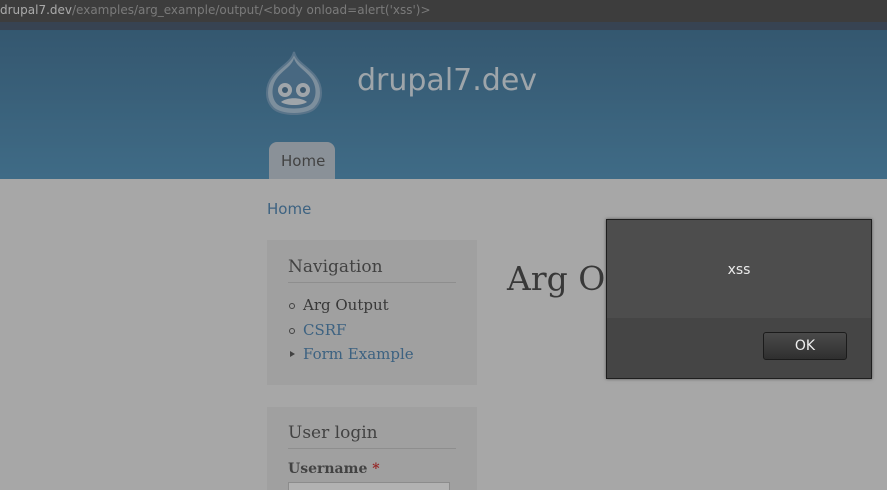  I want to click on alert-dialog: xss OK, so click(739, 299).